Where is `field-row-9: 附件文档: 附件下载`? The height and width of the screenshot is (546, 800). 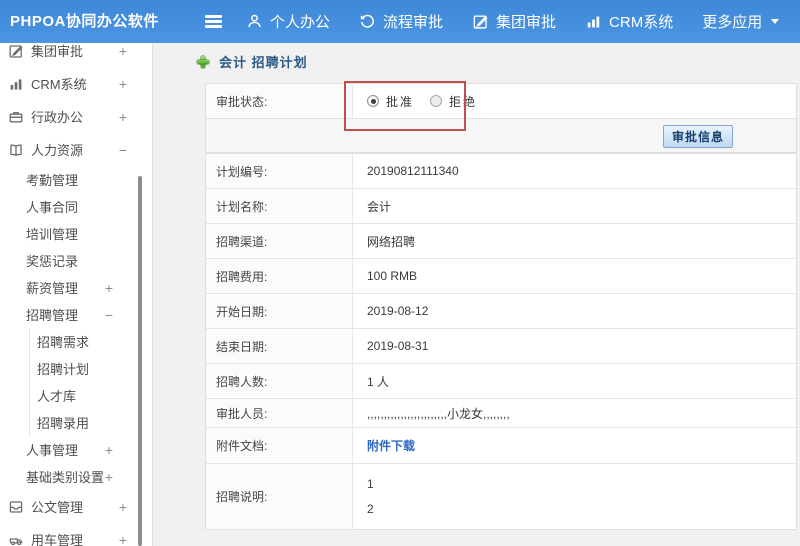 field-row-9: 附件文档: 附件下载 is located at coordinates (501, 446).